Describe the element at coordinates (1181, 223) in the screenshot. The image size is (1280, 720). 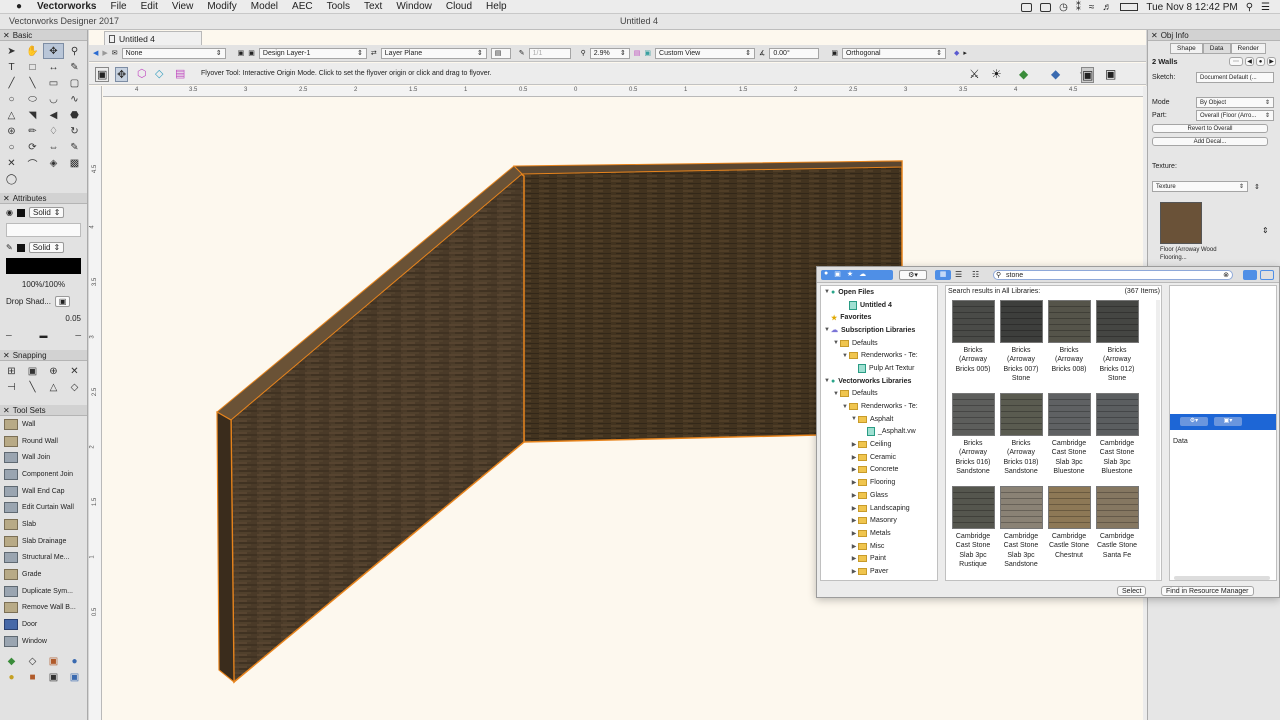
I see `texture-thumbnail` at that location.